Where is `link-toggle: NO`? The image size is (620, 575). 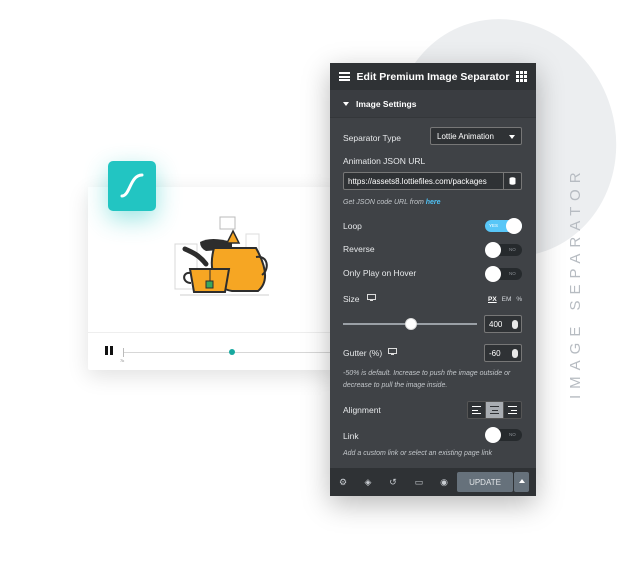
link-toggle: NO is located at coordinates (503, 435).